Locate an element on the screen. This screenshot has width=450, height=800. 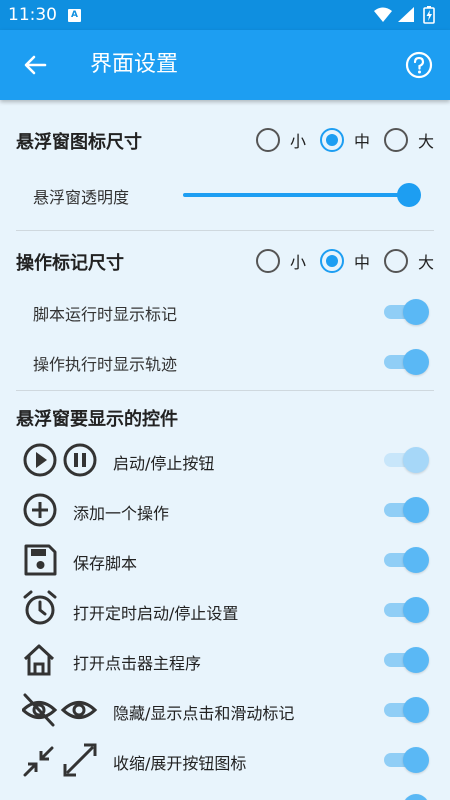
slider-track is located at coordinates (297, 195).